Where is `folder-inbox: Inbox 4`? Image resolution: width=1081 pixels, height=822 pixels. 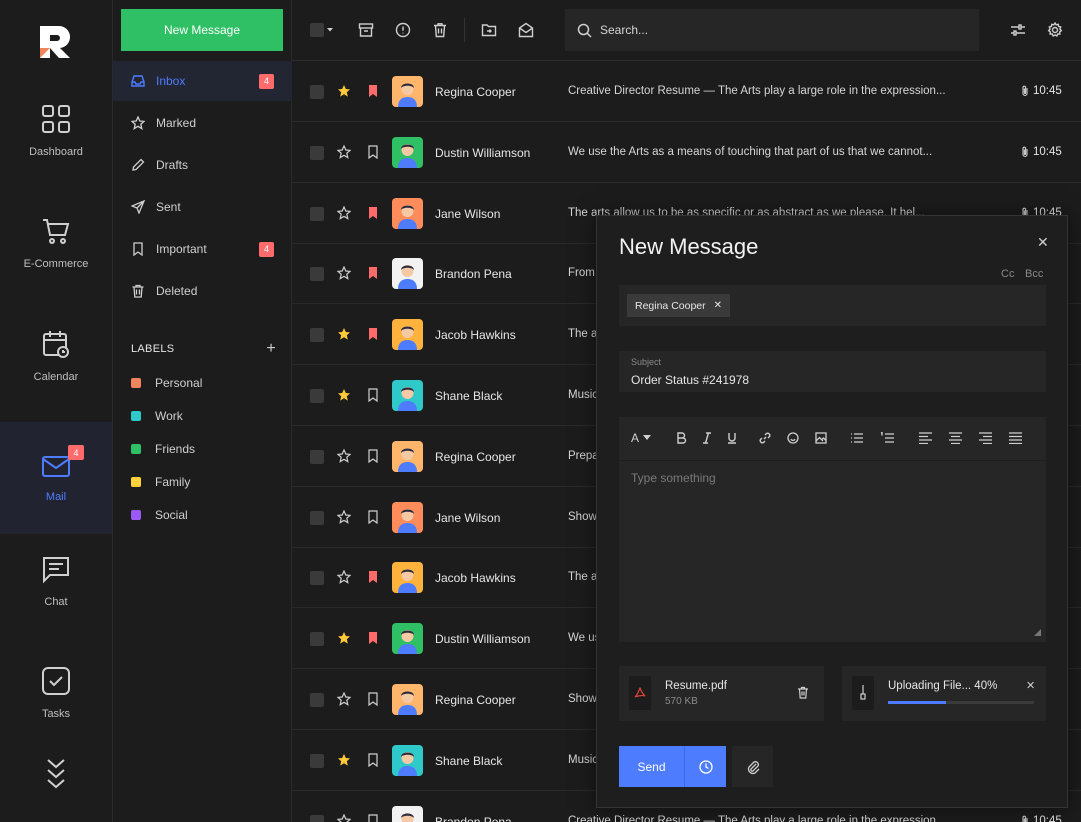
folder-inbox: Inbox 4 is located at coordinates (202, 81).